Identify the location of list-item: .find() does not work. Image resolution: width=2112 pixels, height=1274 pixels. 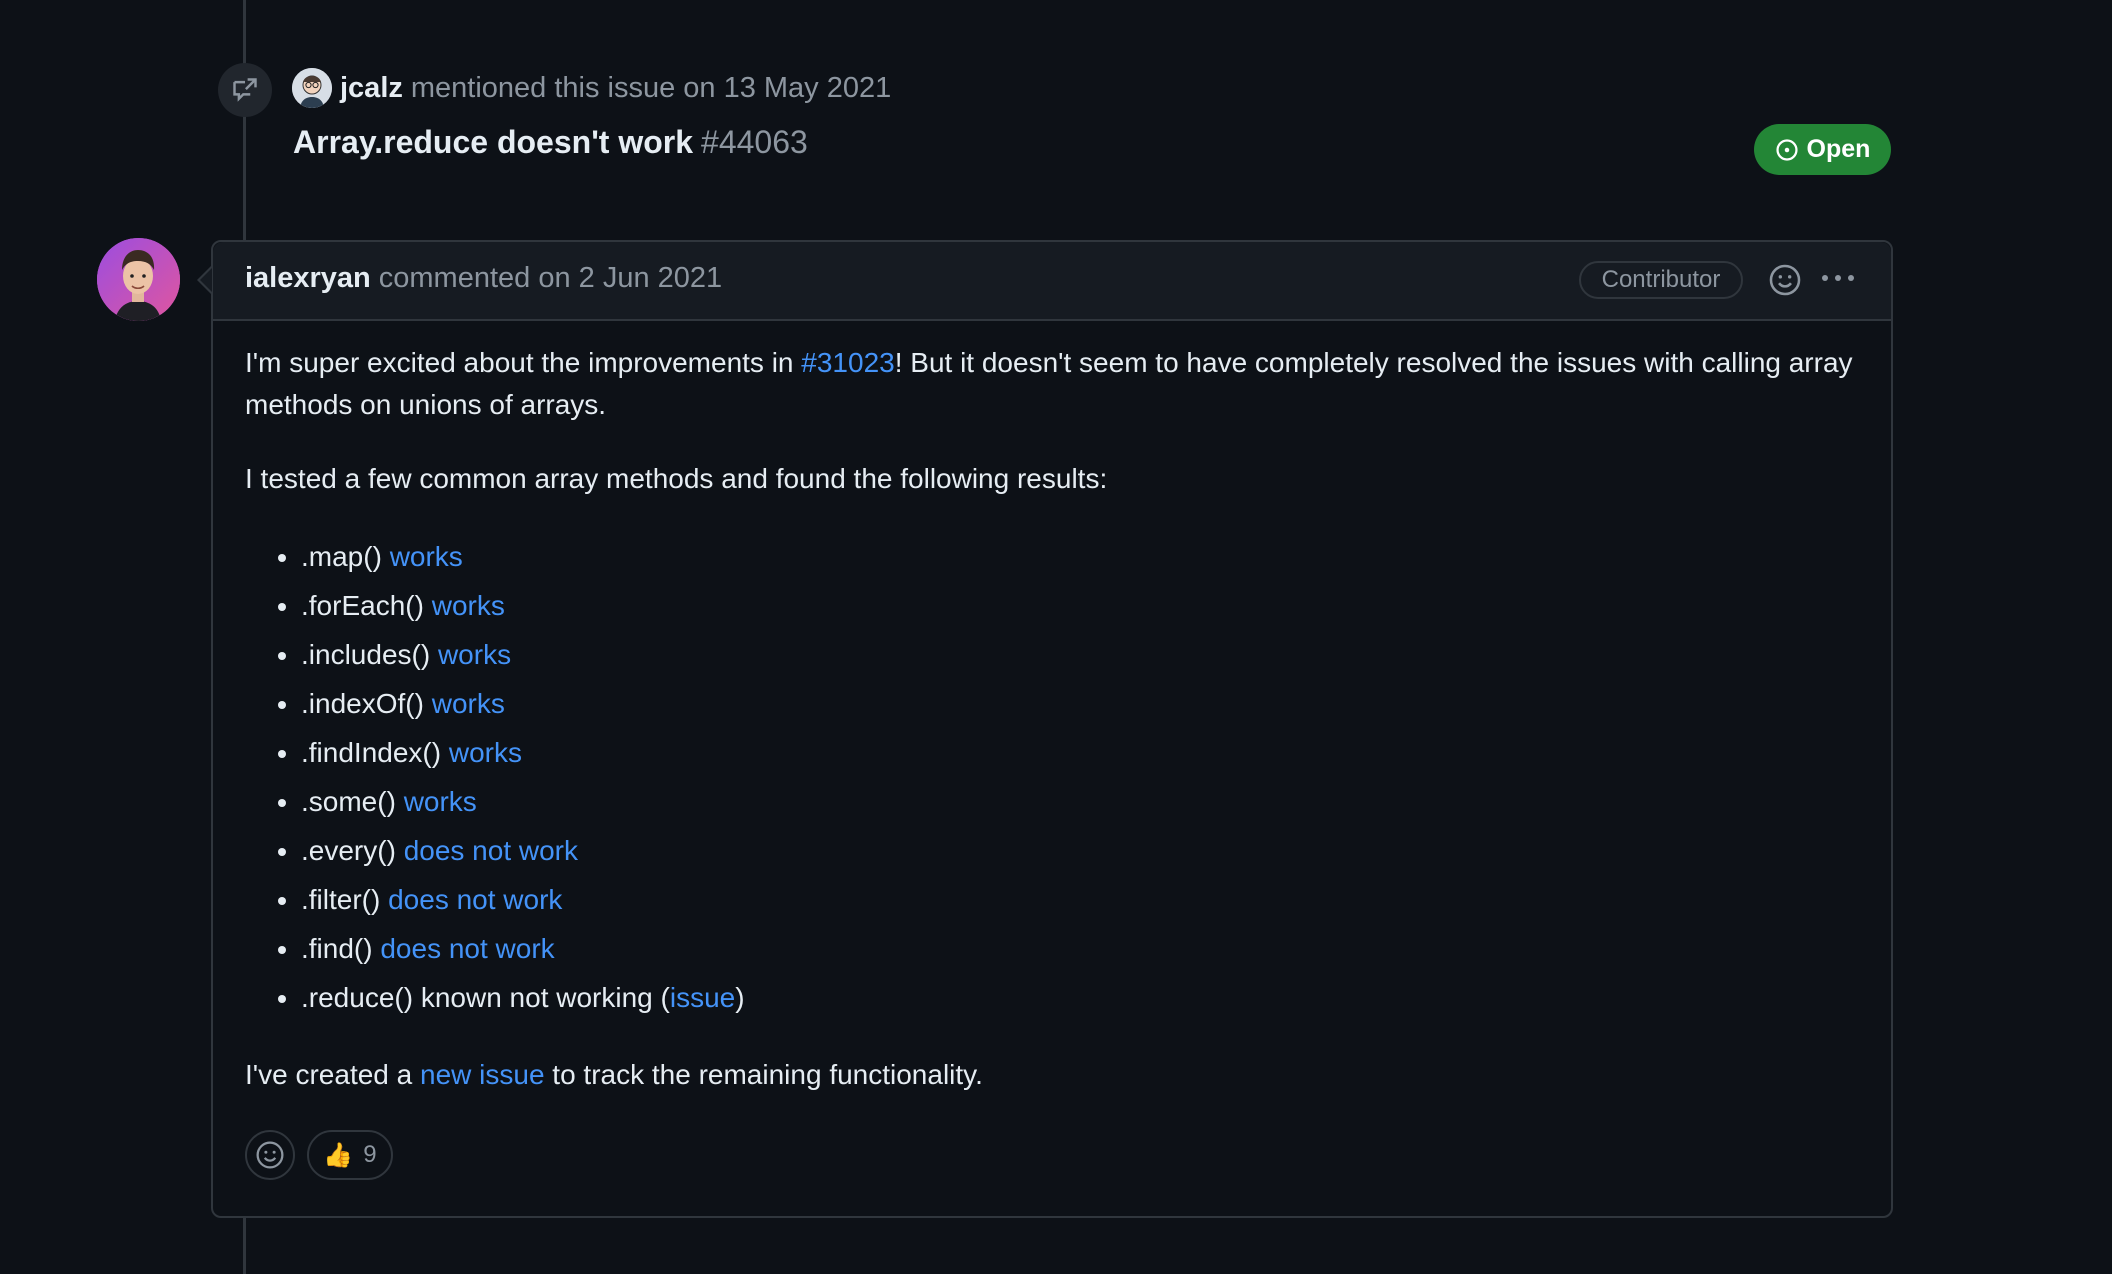
(1083, 948).